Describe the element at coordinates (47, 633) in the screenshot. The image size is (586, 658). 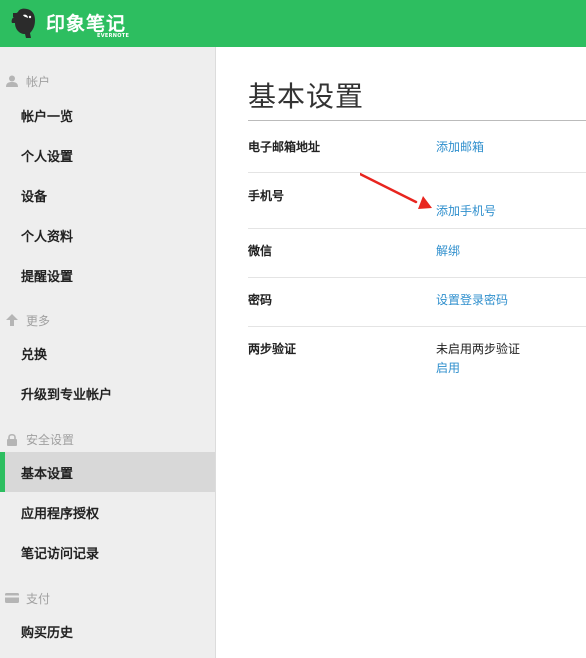
I see `sidebar-item-label: 购买历史` at that location.